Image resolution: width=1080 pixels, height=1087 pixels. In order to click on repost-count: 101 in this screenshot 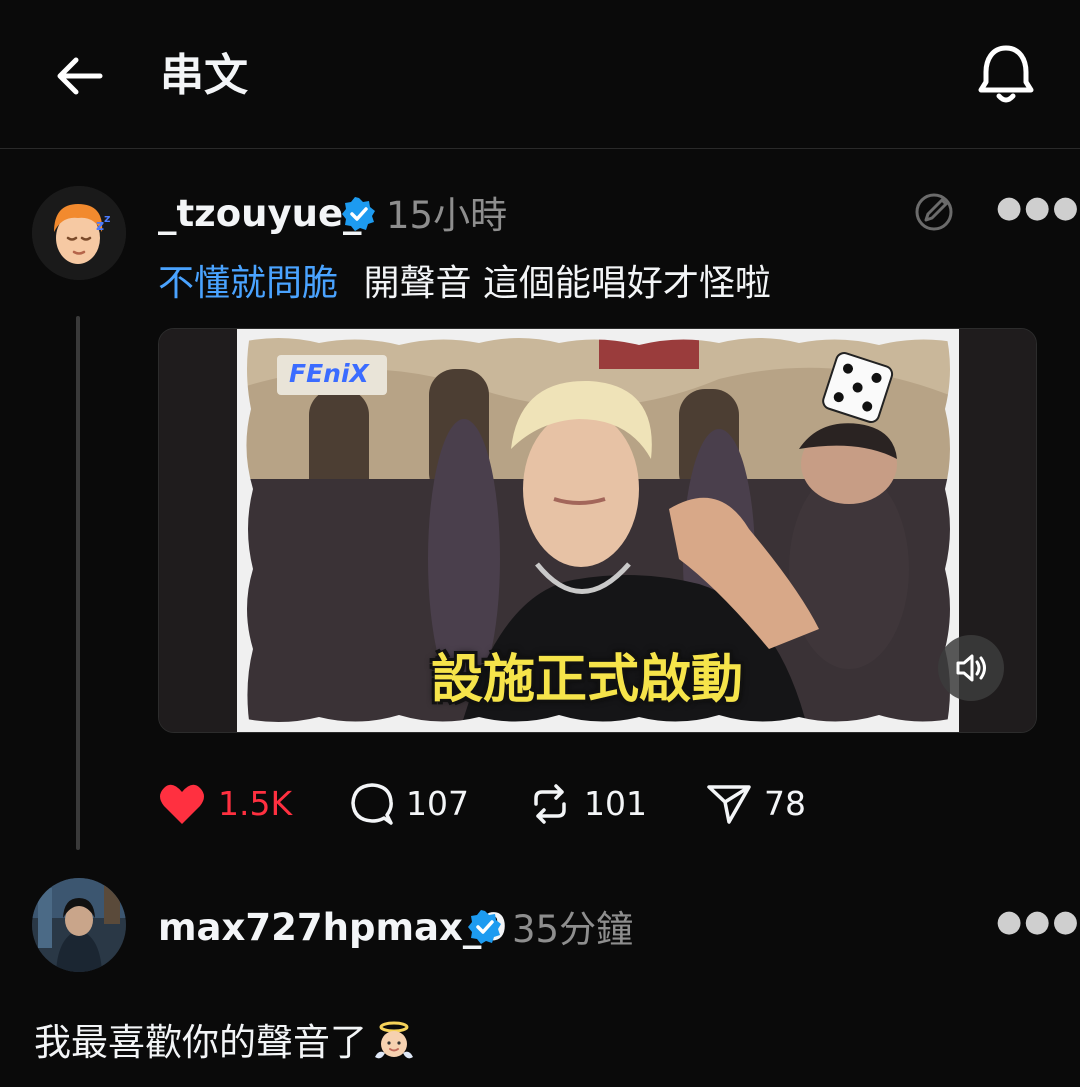, I will do `click(615, 803)`.